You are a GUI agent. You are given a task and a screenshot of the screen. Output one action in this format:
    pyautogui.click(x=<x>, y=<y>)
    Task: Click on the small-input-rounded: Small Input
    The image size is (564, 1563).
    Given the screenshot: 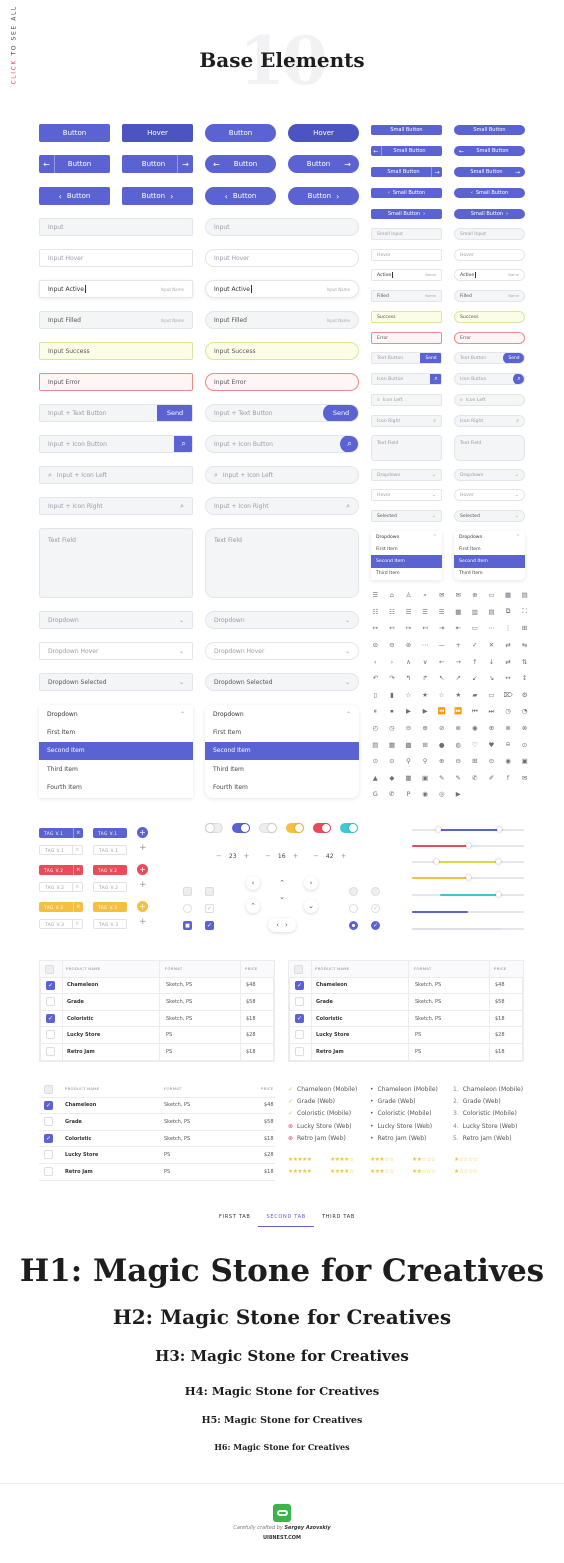 What is the action you would take?
    pyautogui.click(x=489, y=234)
    